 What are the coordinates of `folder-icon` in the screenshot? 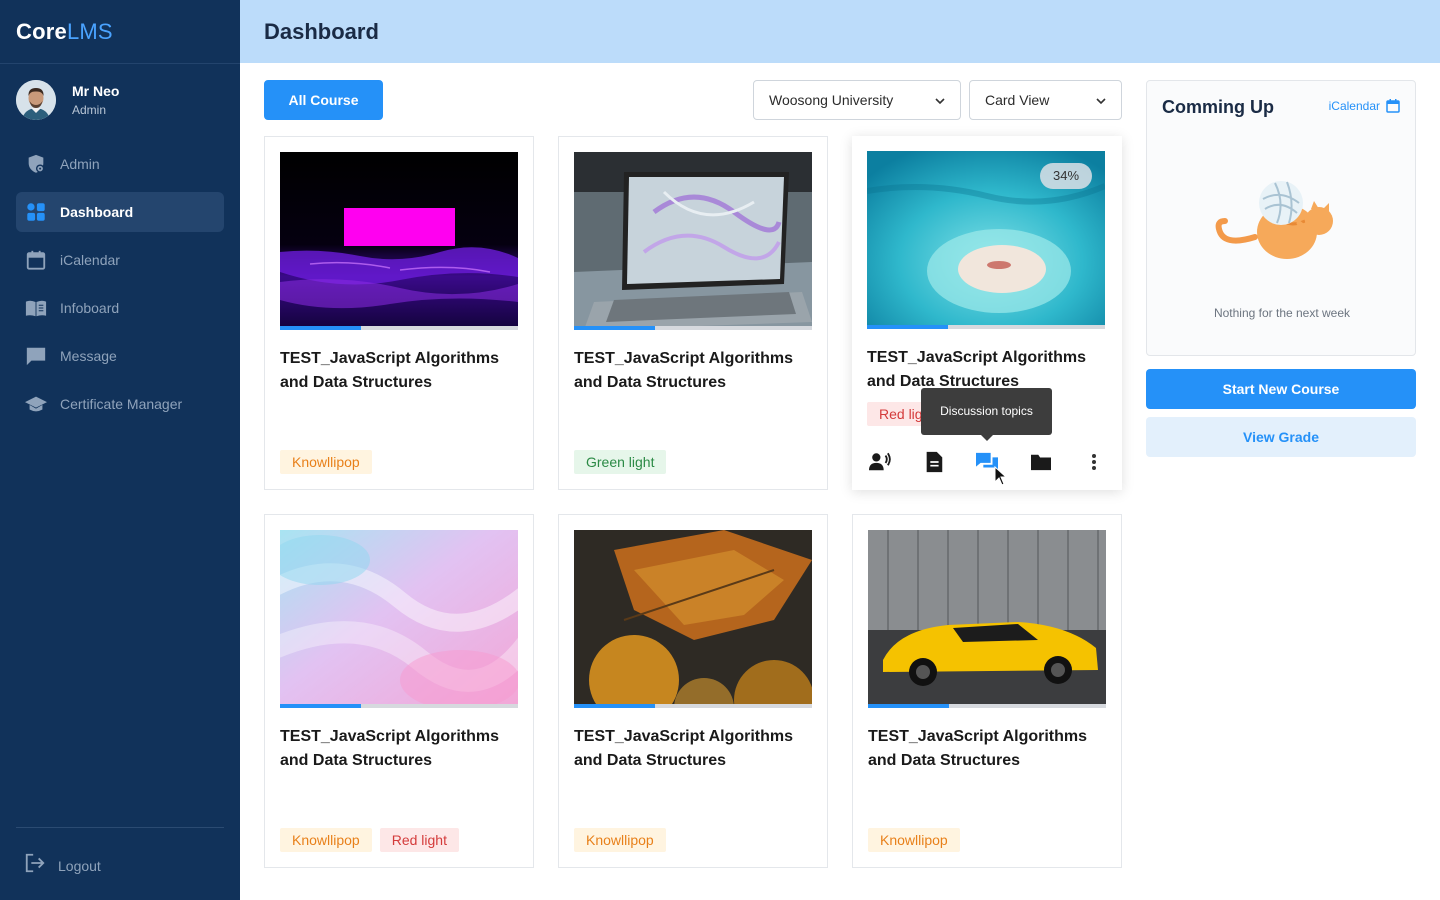 It's located at (1041, 462).